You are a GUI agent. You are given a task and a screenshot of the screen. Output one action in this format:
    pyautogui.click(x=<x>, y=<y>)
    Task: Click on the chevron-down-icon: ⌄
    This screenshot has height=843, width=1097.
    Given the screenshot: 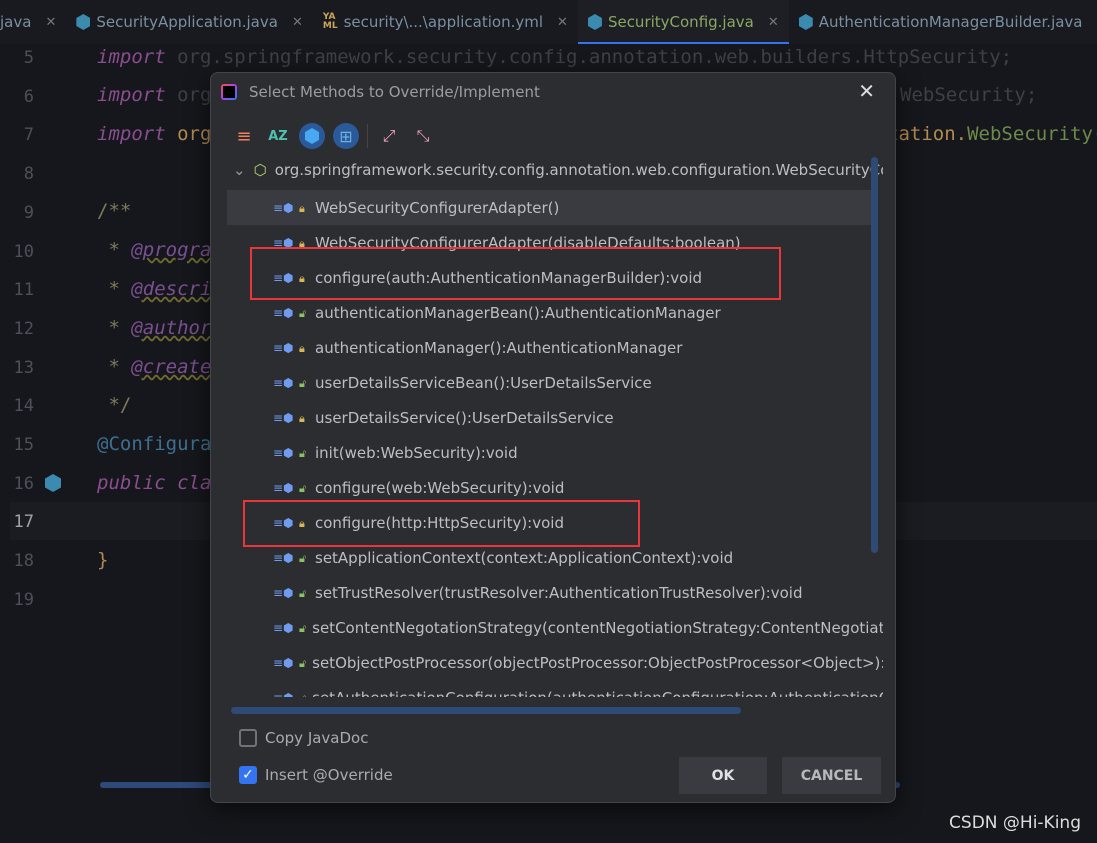 What is the action you would take?
    pyautogui.click(x=239, y=170)
    